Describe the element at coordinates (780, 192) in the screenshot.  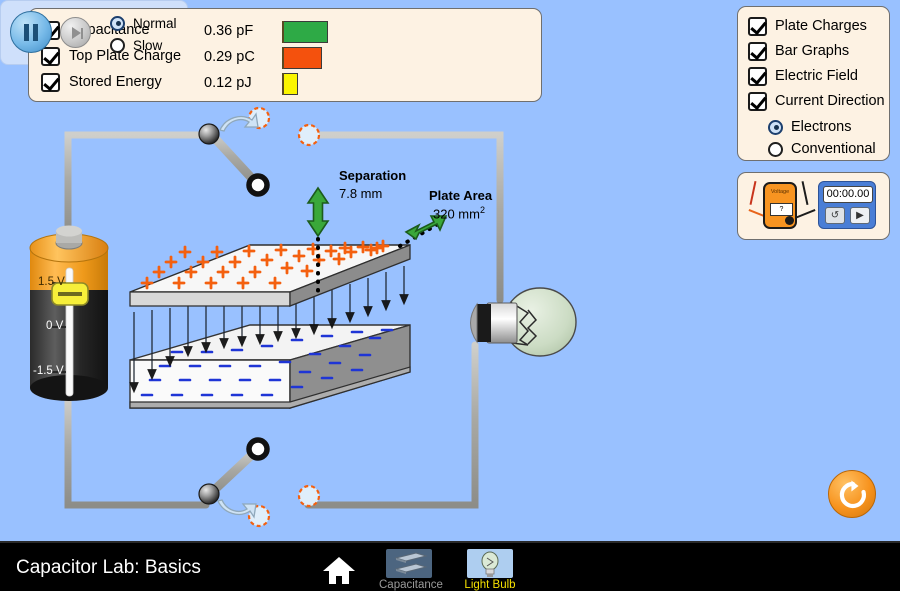
I see `voltmeter-title: Voltage` at that location.